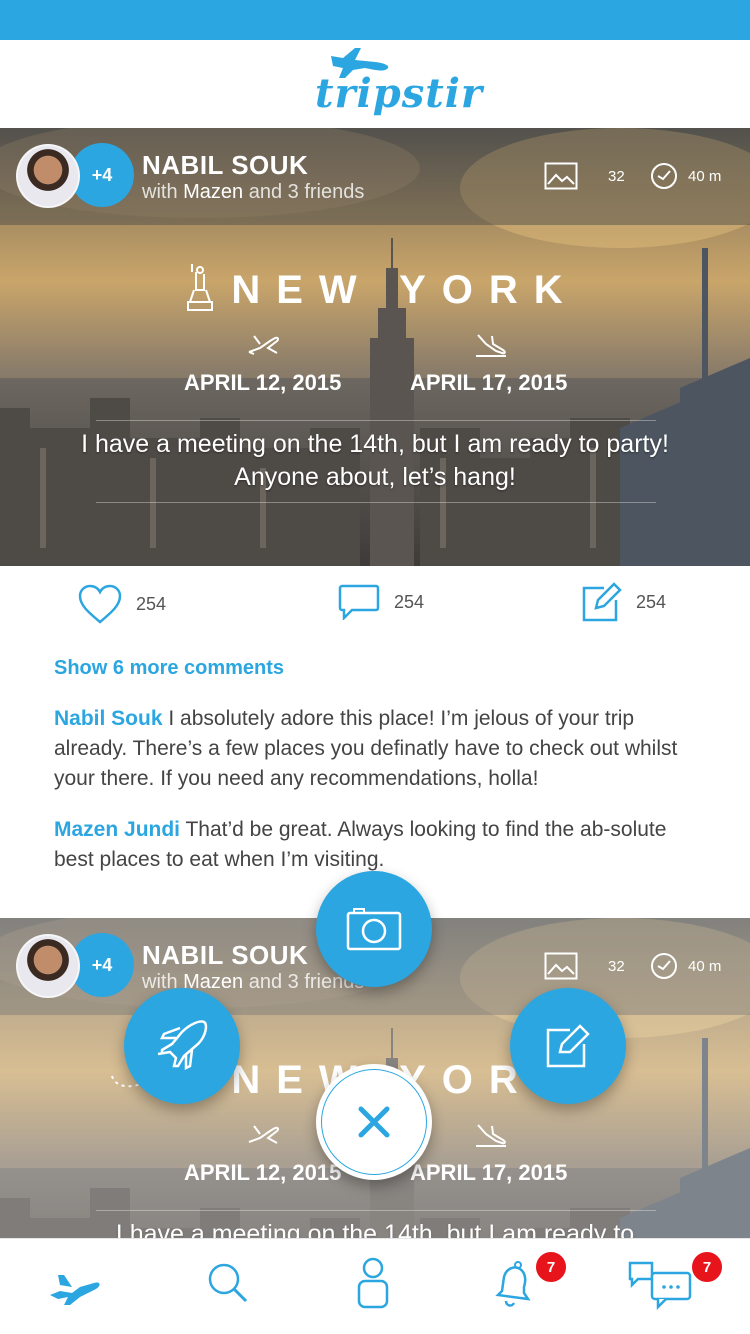  Describe the element at coordinates (616, 176) in the screenshot. I see `photo-count-value: 32` at that location.